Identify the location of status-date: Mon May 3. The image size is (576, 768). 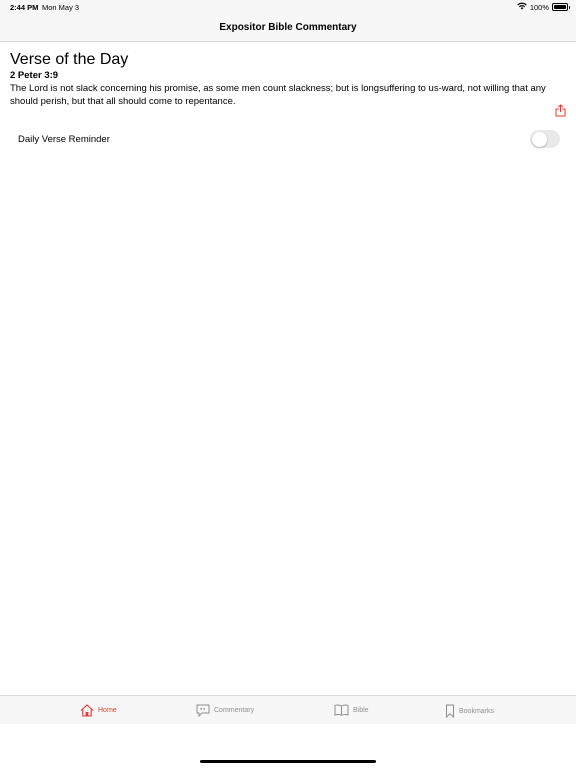
(61, 7).